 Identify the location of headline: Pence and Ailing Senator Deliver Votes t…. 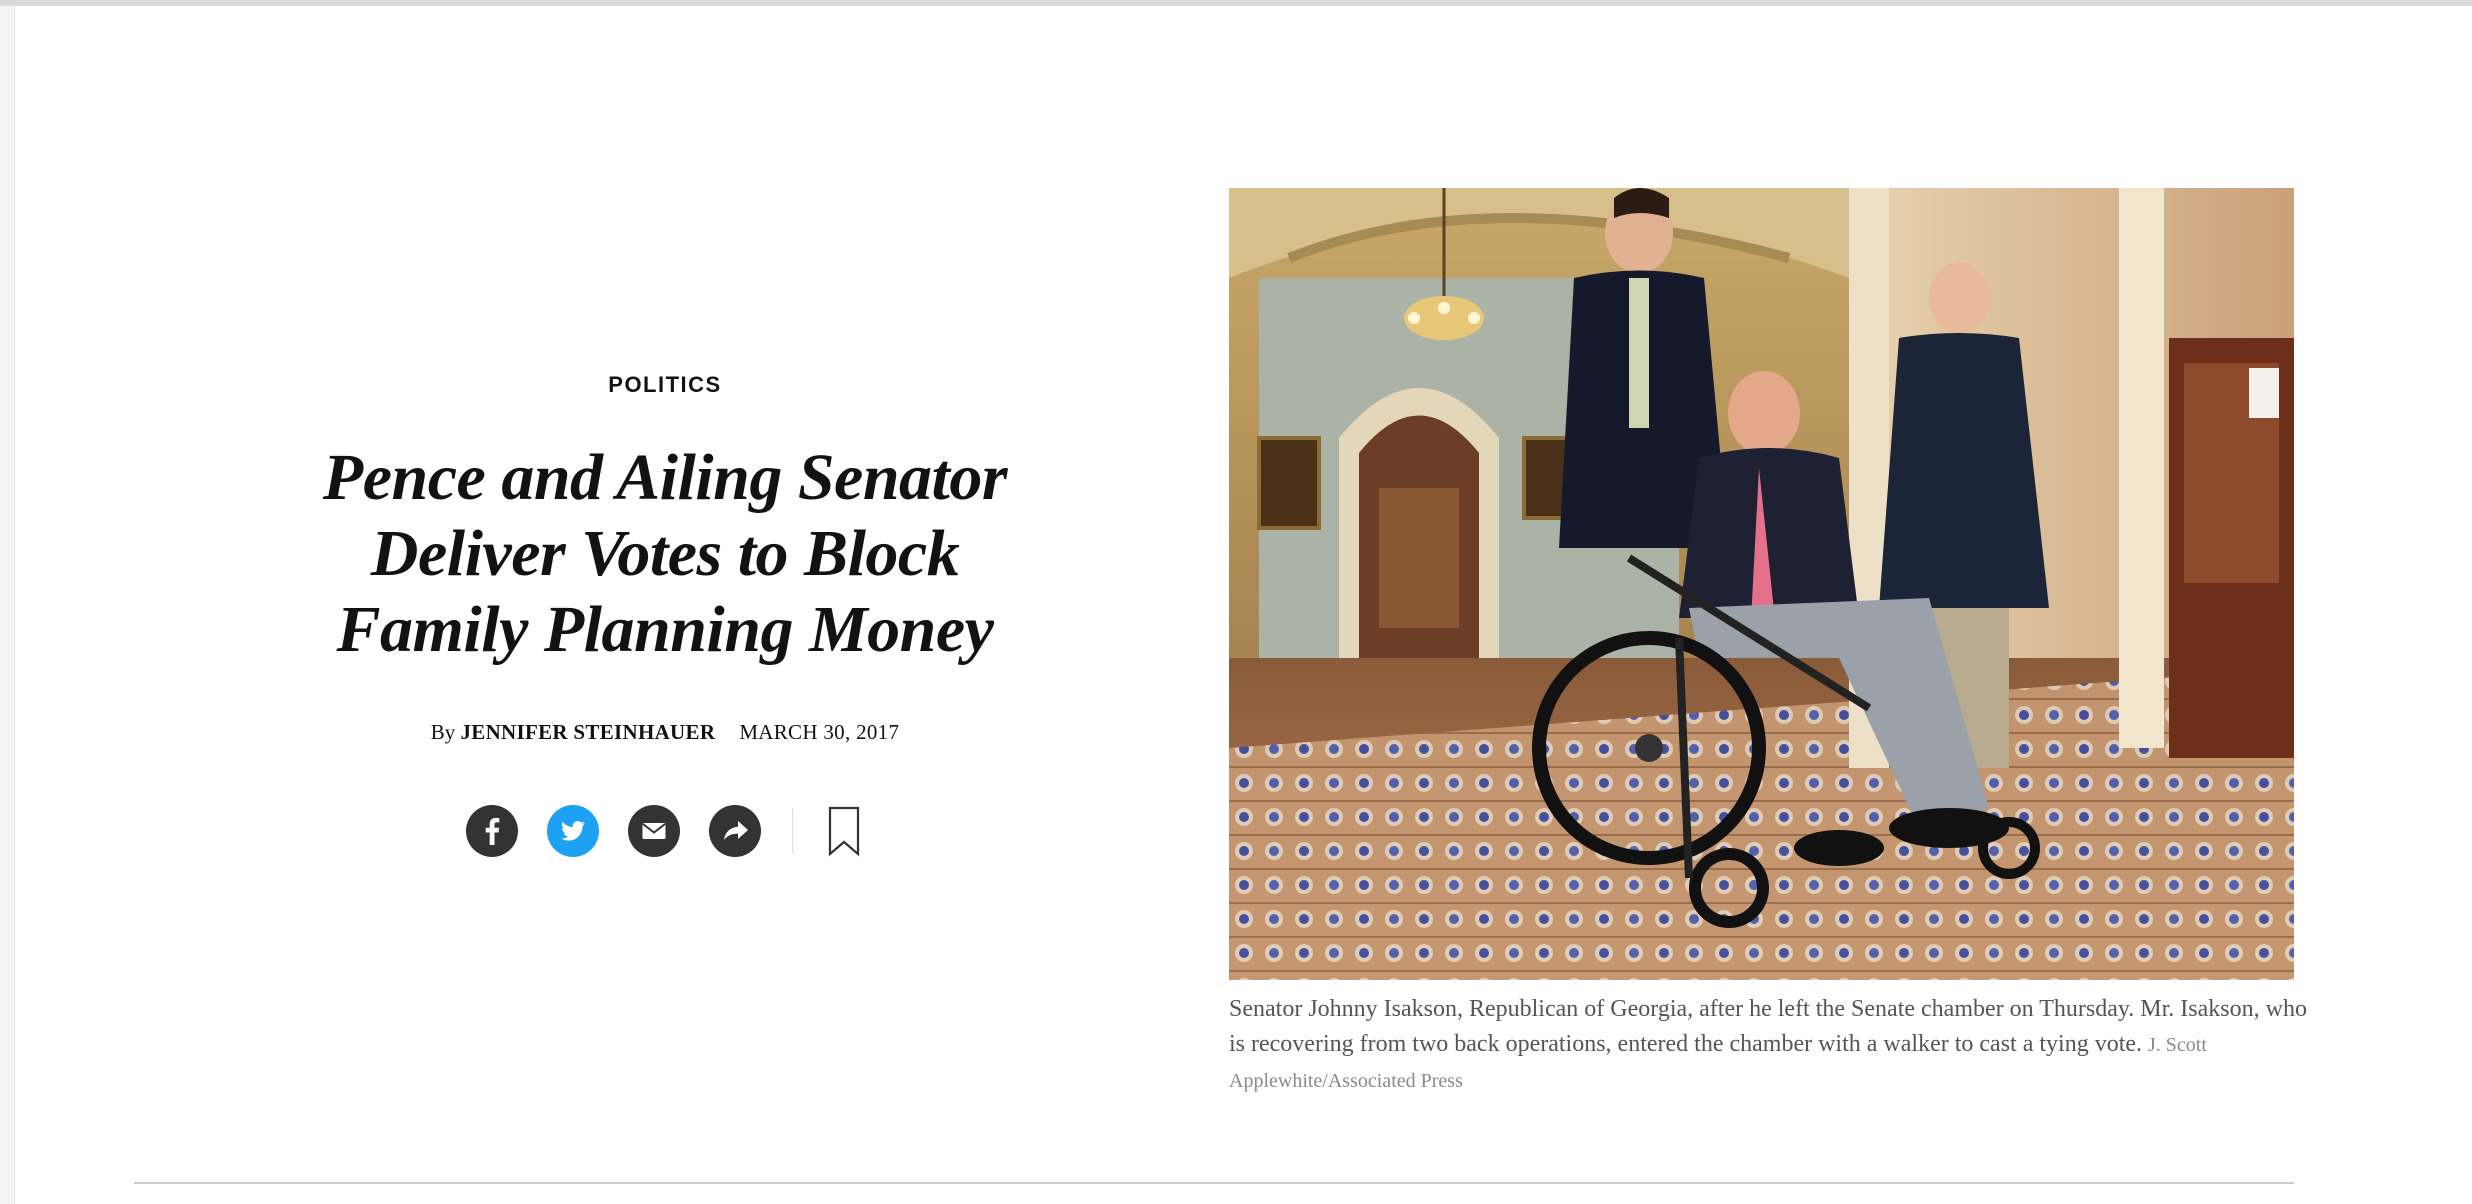
(665, 553).